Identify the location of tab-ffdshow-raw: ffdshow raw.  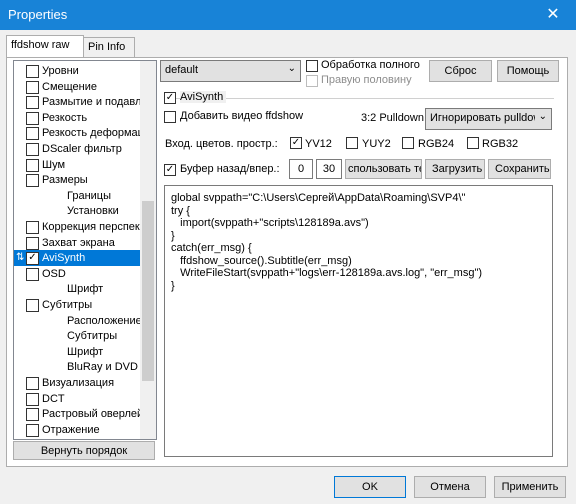
(45, 46).